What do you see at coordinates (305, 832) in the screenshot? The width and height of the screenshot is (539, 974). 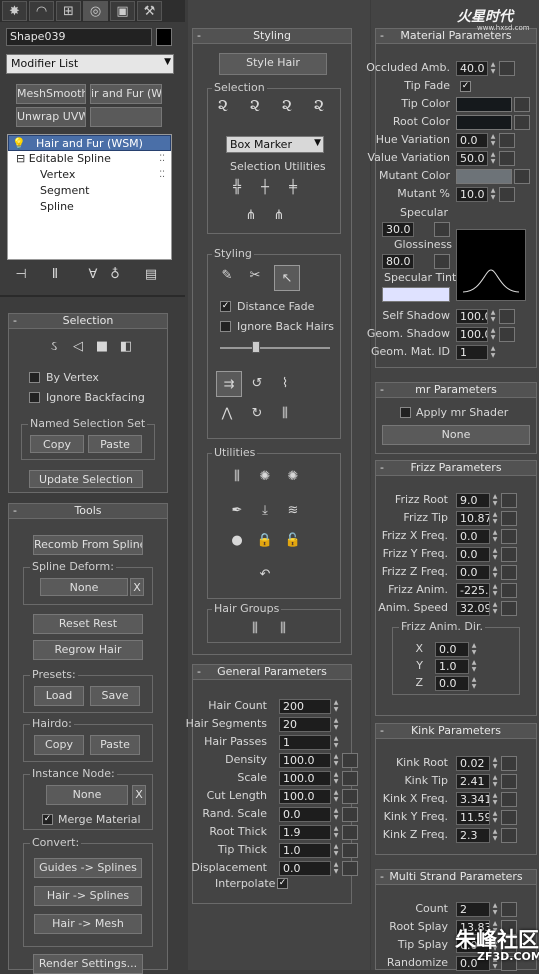 I see `root-thick-spinner: 1.9` at bounding box center [305, 832].